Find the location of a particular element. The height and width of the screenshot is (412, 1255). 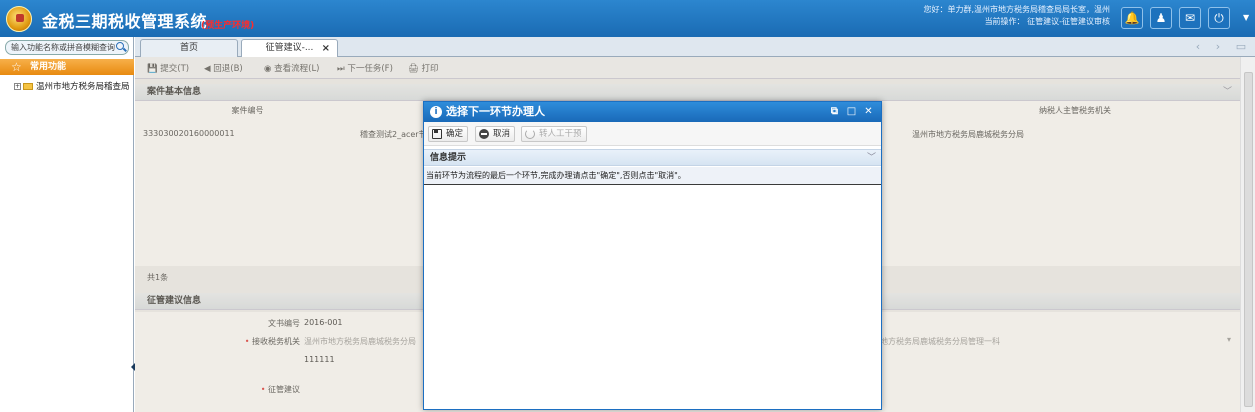

function-search-input: 输入功能名称或拼音模糊查询 is located at coordinates (67, 47).